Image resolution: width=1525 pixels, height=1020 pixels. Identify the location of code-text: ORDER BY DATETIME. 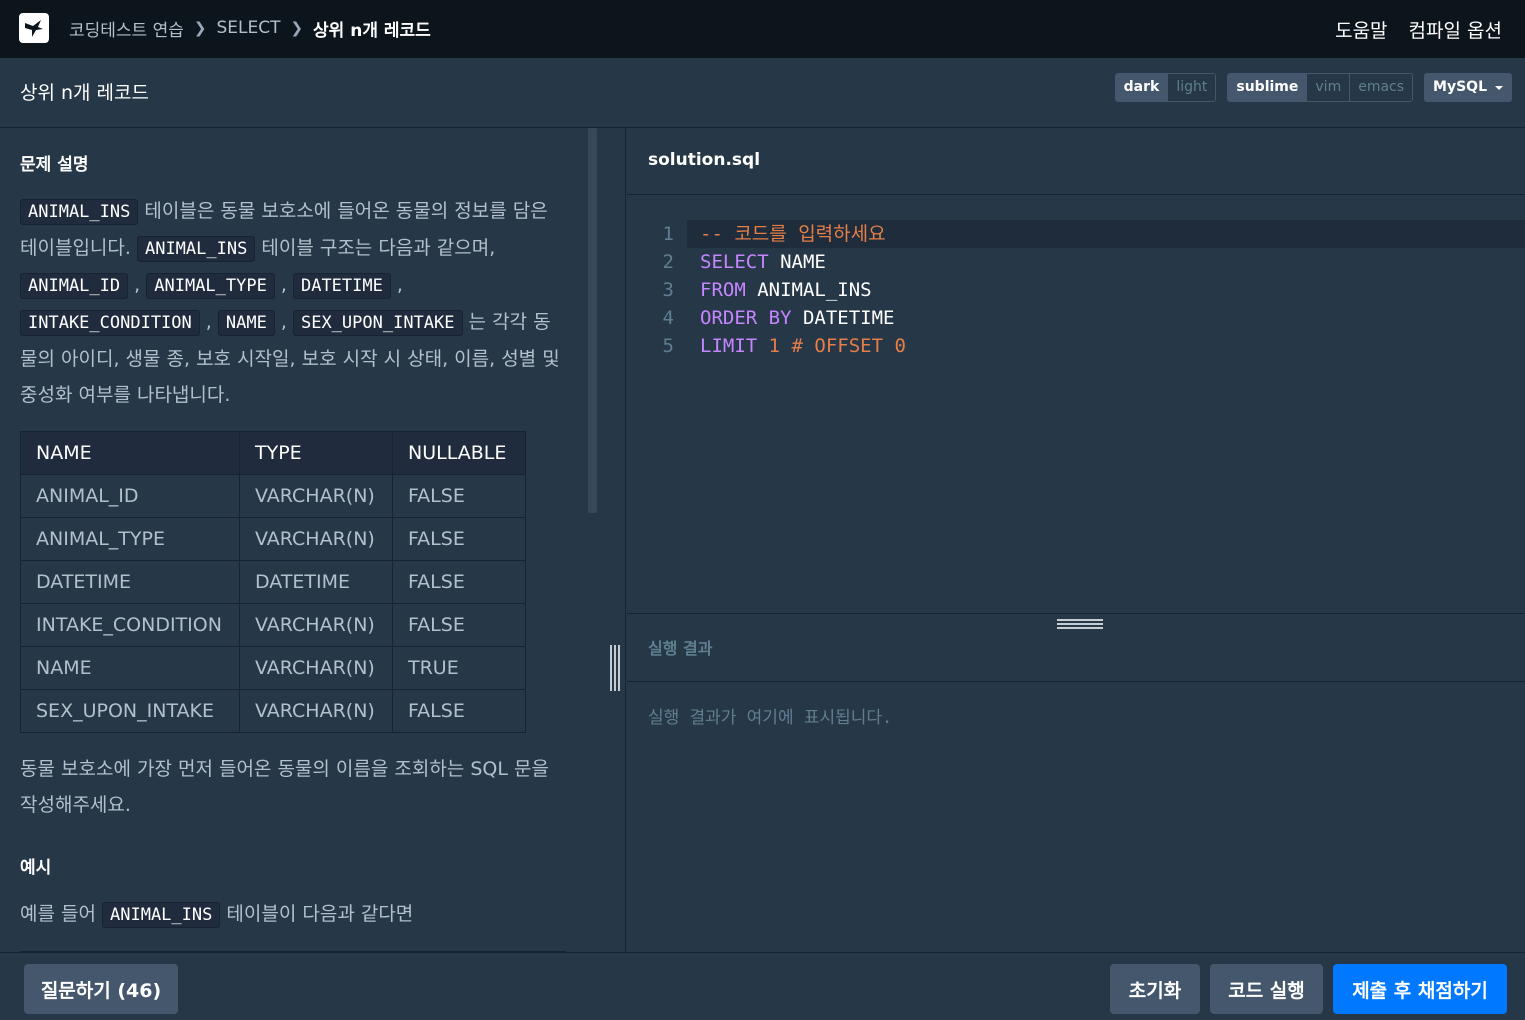
(797, 318).